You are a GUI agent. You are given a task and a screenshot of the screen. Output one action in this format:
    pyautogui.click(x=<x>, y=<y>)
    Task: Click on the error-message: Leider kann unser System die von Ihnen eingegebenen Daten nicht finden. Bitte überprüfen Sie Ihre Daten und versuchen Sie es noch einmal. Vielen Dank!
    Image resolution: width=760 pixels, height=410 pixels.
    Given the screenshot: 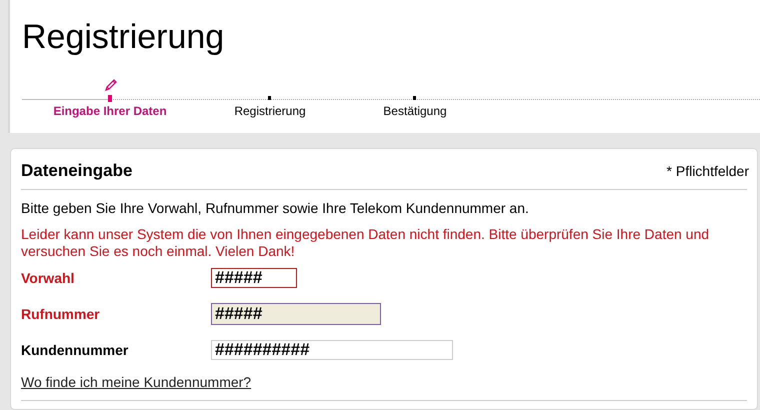 What is the action you would take?
    pyautogui.click(x=365, y=243)
    